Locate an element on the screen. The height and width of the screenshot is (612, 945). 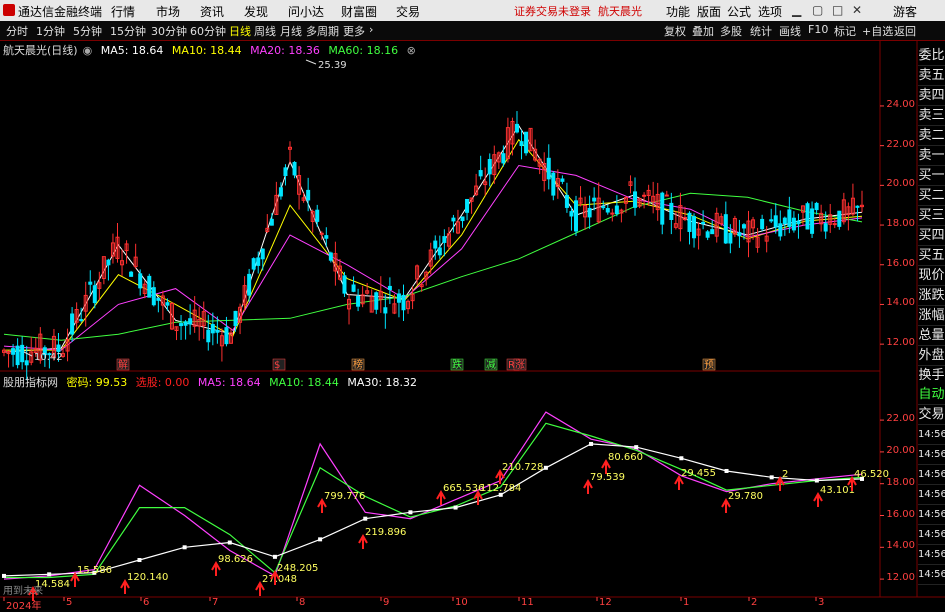
quote-item: 委比 is located at coordinates (931, 56).